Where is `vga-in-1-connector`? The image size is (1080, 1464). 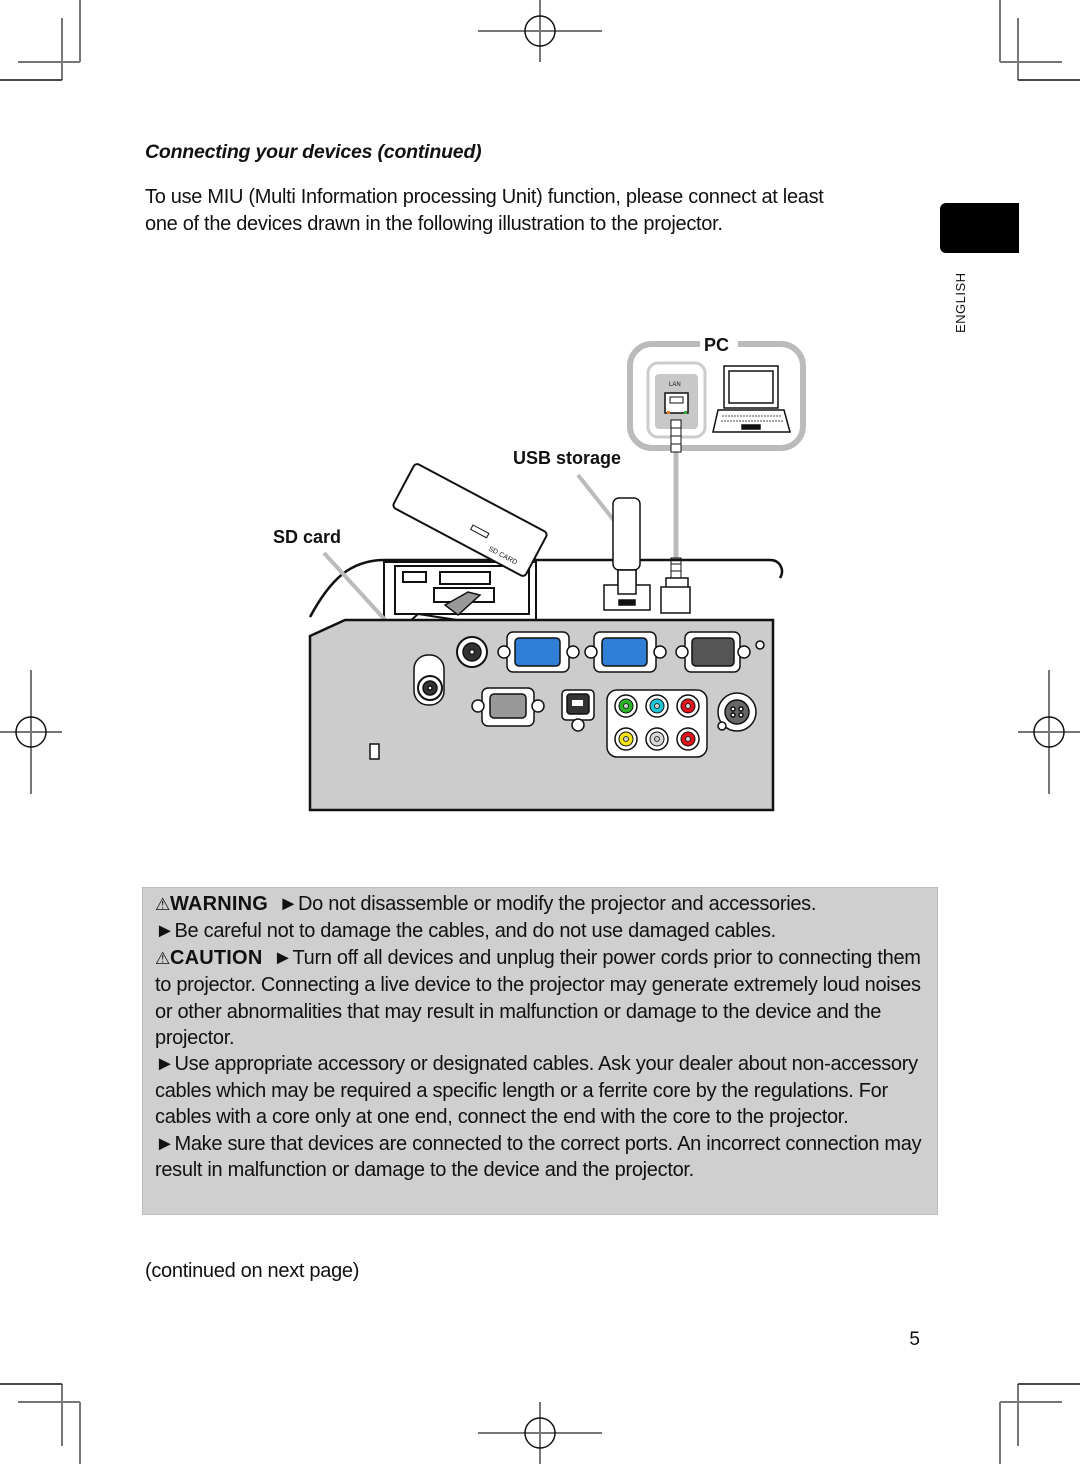 vga-in-1-connector is located at coordinates (538, 652).